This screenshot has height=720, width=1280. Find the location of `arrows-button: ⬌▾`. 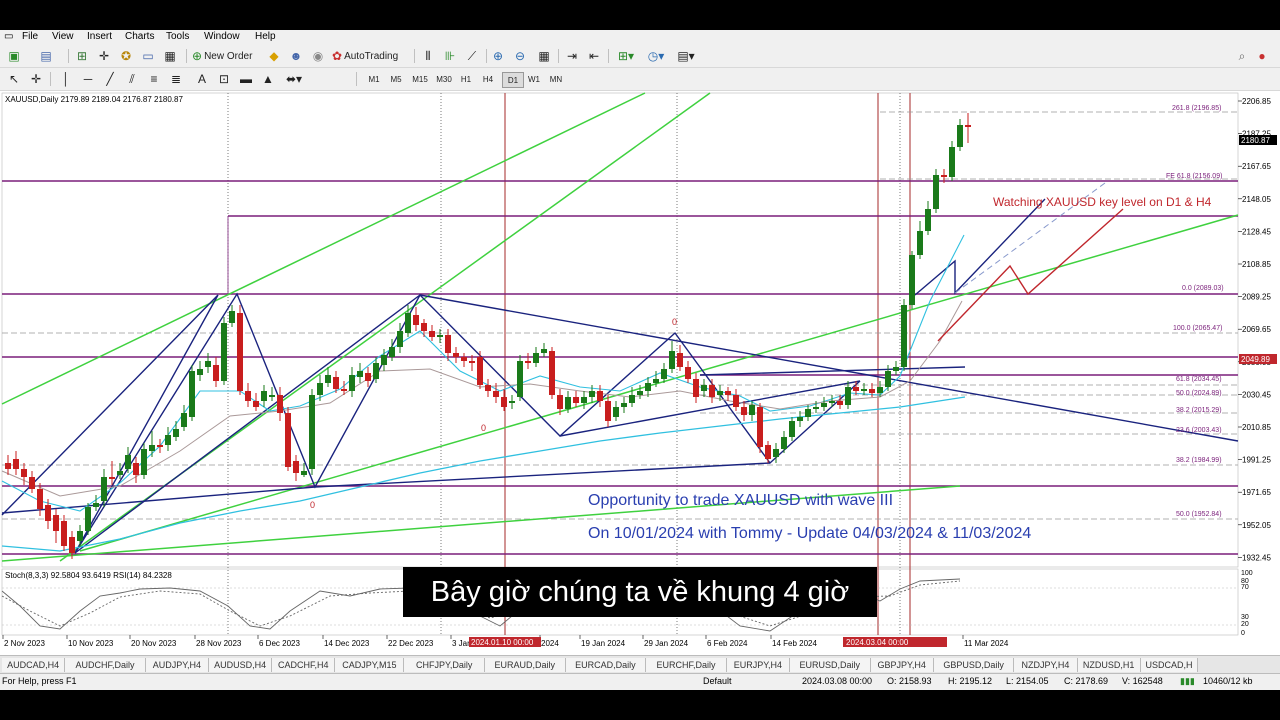

arrows-button: ⬌▾ is located at coordinates (294, 79).